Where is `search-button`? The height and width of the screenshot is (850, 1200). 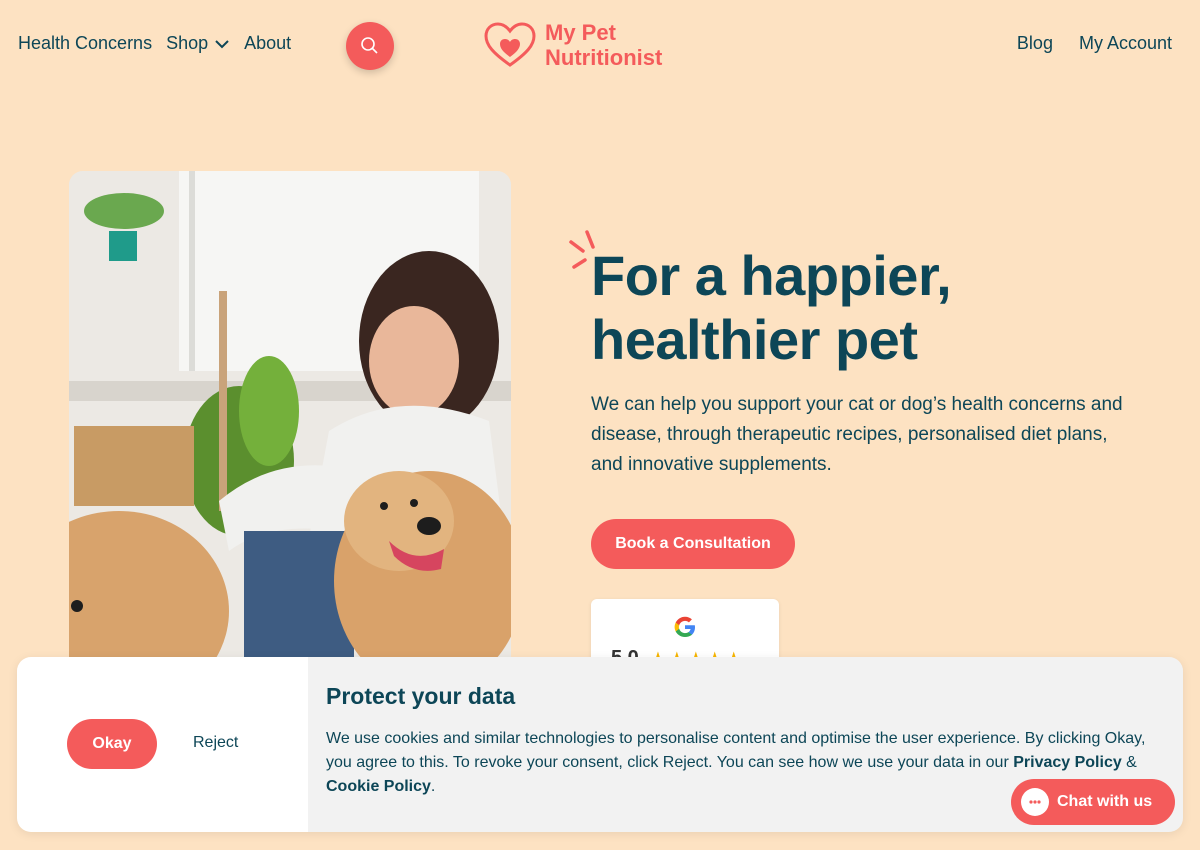
search-button is located at coordinates (370, 46).